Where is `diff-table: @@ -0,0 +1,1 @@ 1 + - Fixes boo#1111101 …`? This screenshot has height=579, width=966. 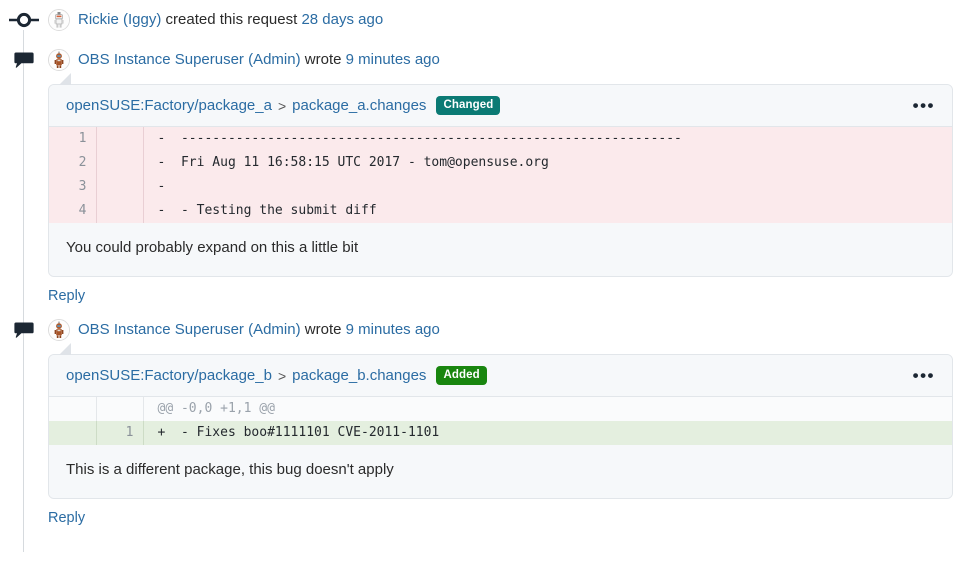
diff-table: @@ -0,0 +1,1 @@ 1 + - Fixes boo#1111101 … is located at coordinates (500, 421).